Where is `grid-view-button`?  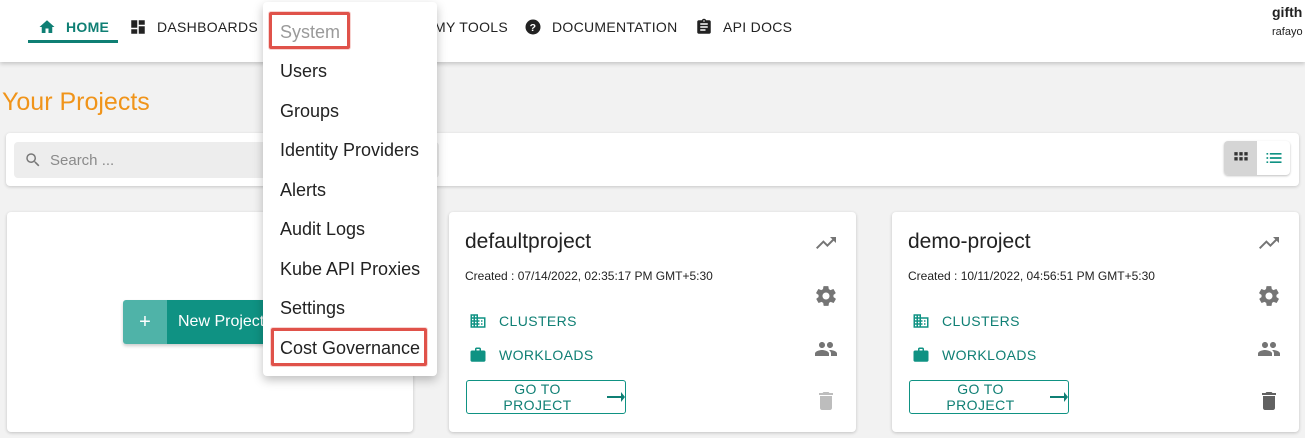
grid-view-button is located at coordinates (1240, 158).